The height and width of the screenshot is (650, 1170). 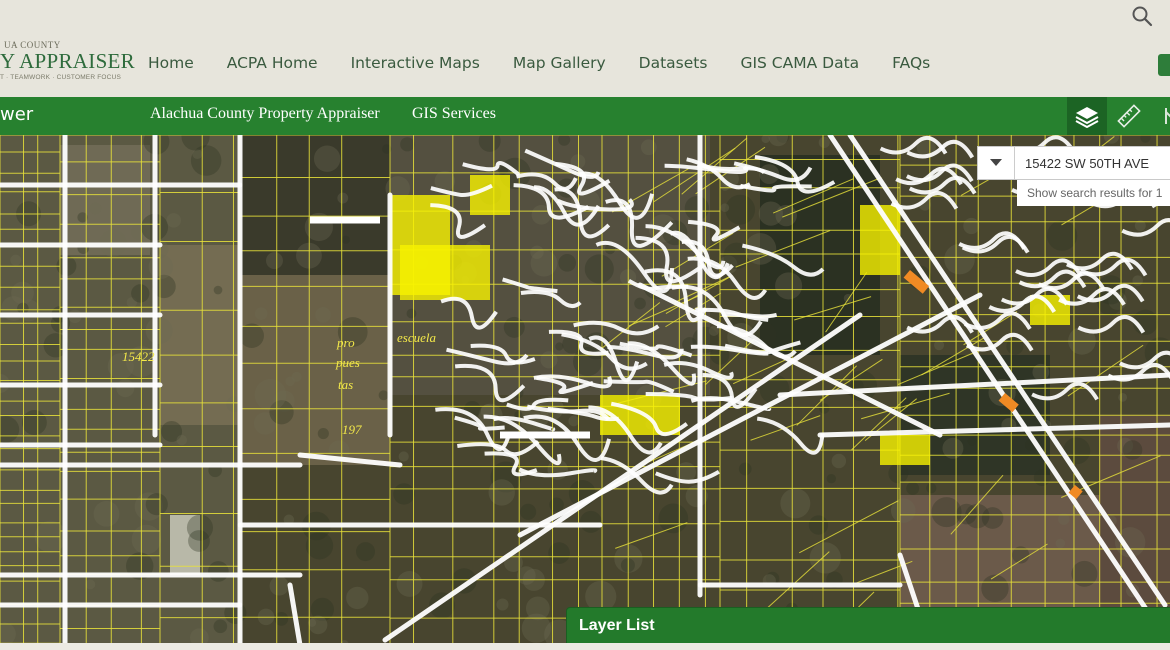 I want to click on search-icon, so click(x=1142, y=16).